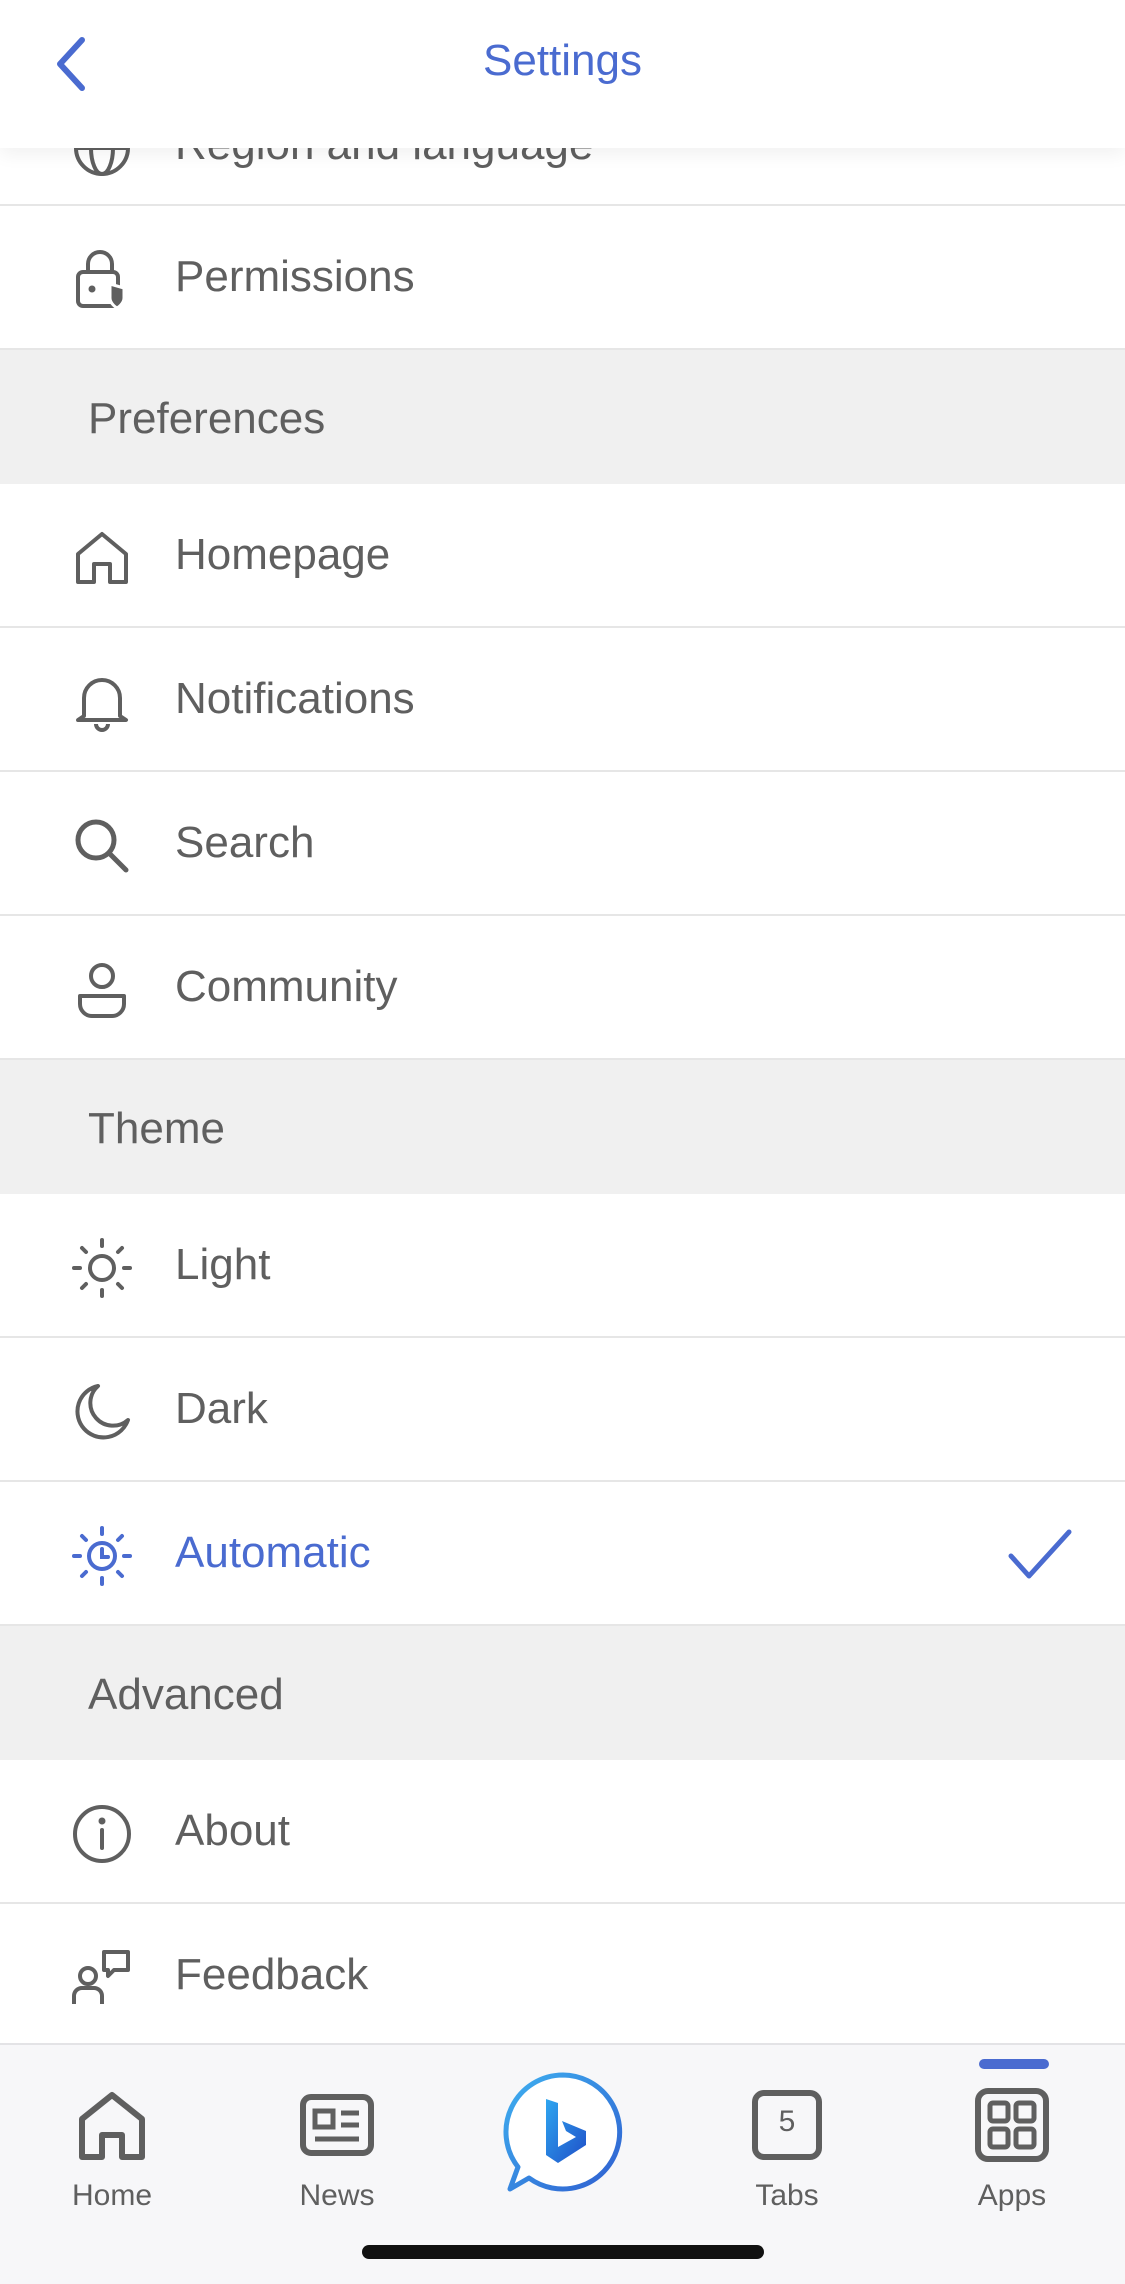  What do you see at coordinates (102, 1834) in the screenshot?
I see `info-icon` at bounding box center [102, 1834].